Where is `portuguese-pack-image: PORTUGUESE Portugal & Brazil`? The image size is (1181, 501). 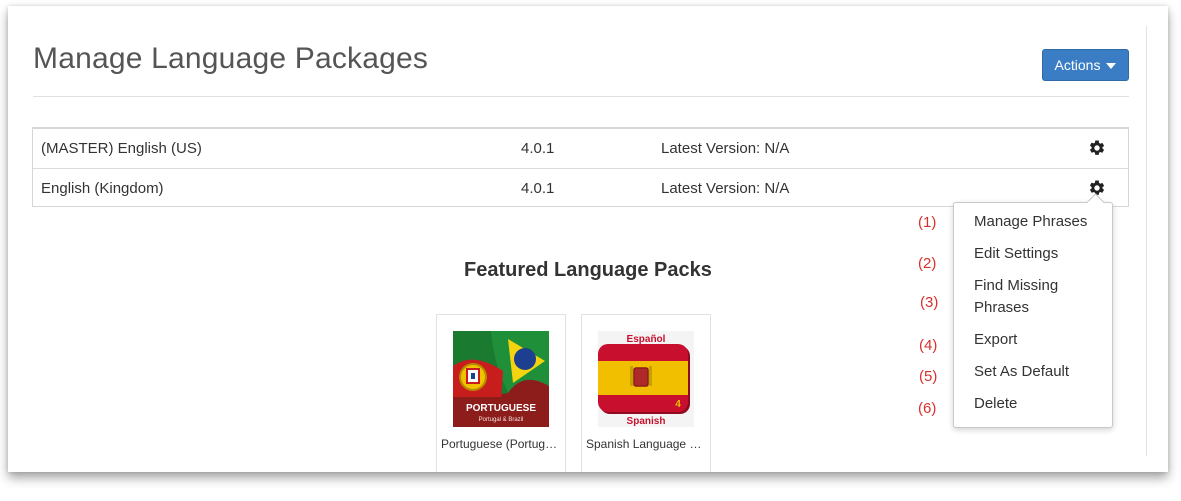 portuguese-pack-image: PORTUGUESE Portugal & Brazil is located at coordinates (501, 379).